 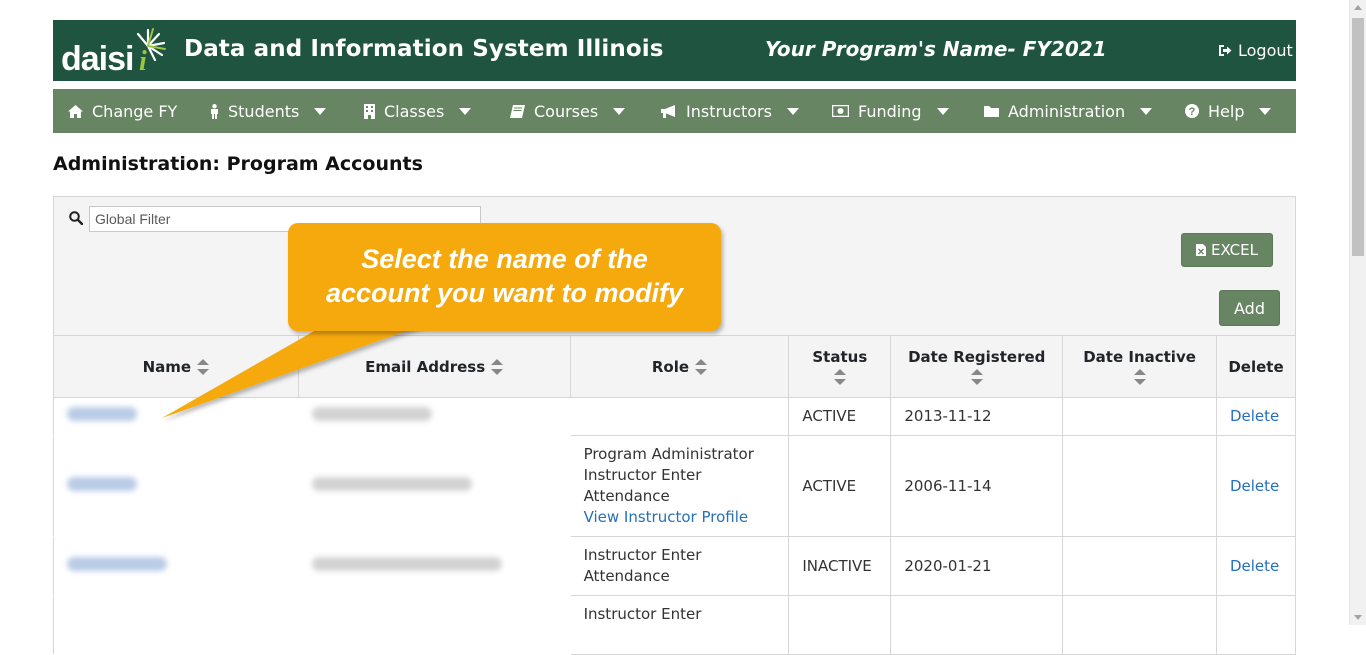 What do you see at coordinates (504, 259) in the screenshot?
I see `callout-line: Select the name of the` at bounding box center [504, 259].